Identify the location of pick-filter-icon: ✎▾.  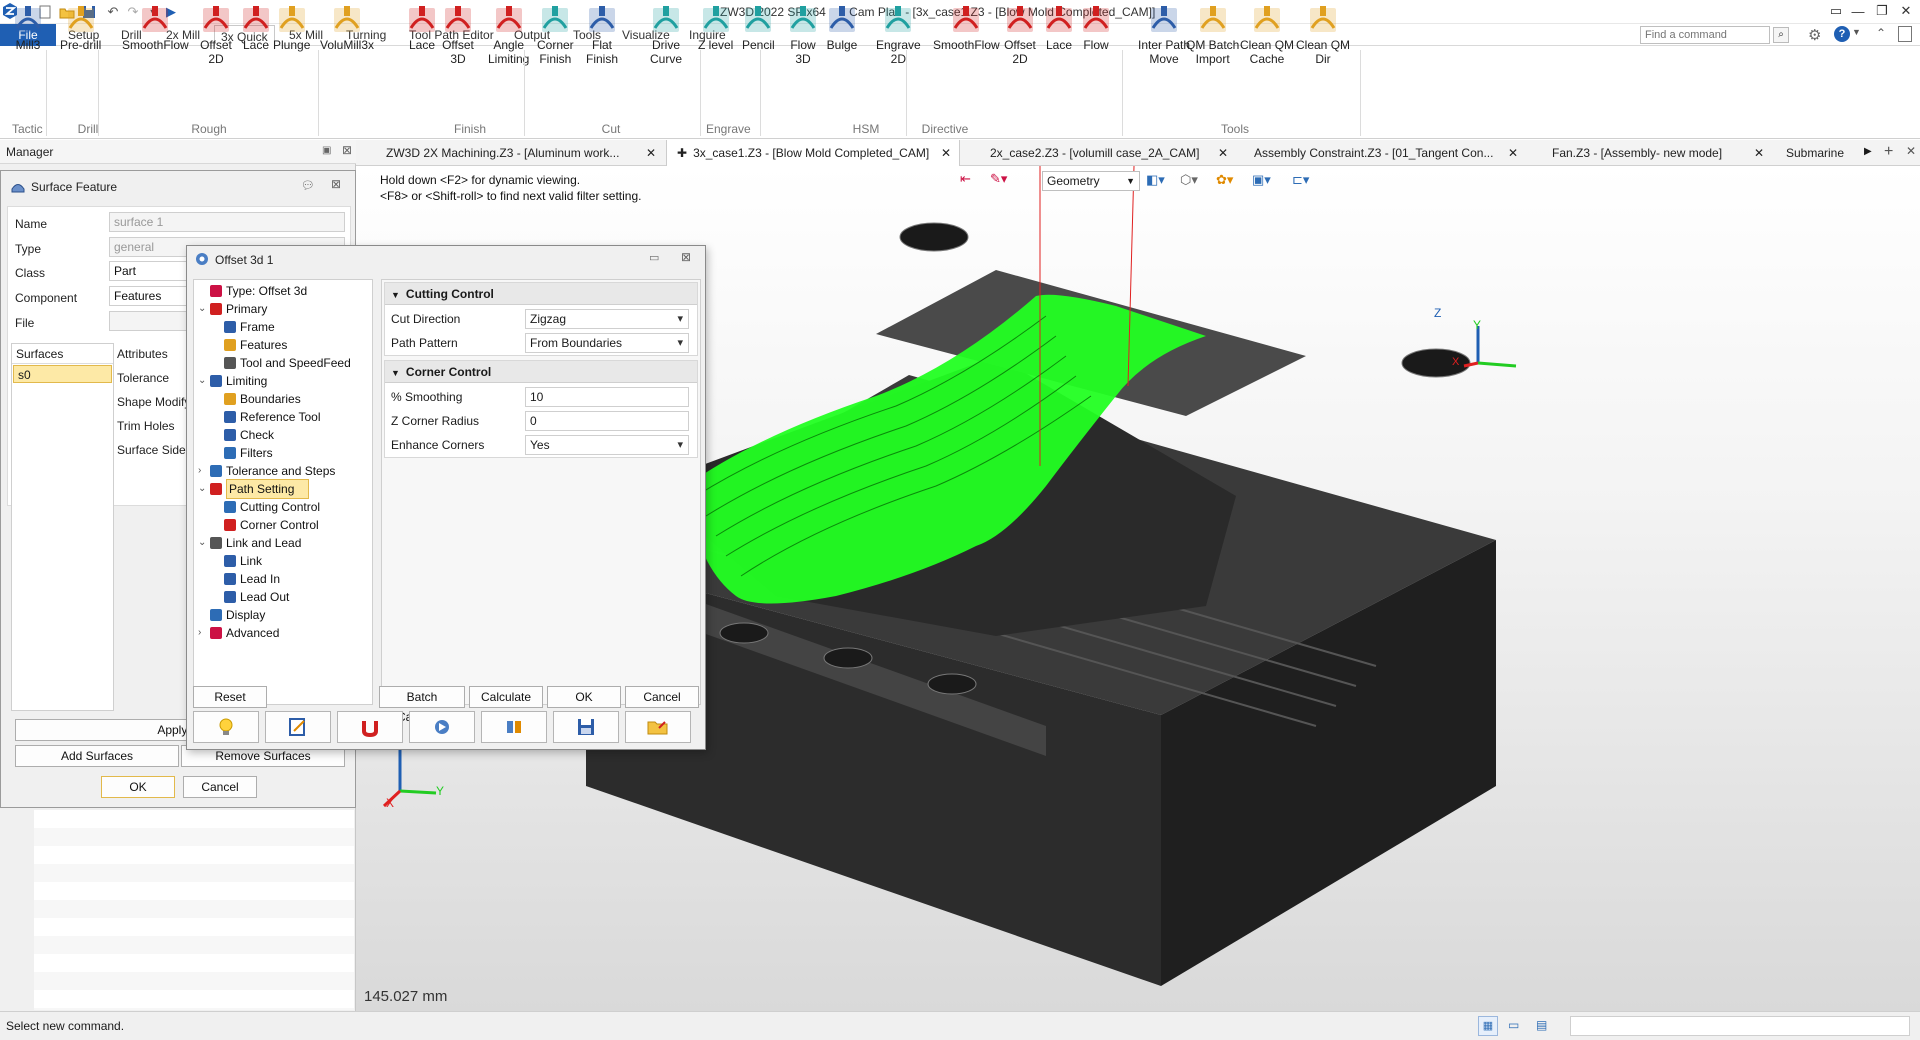
(998, 179).